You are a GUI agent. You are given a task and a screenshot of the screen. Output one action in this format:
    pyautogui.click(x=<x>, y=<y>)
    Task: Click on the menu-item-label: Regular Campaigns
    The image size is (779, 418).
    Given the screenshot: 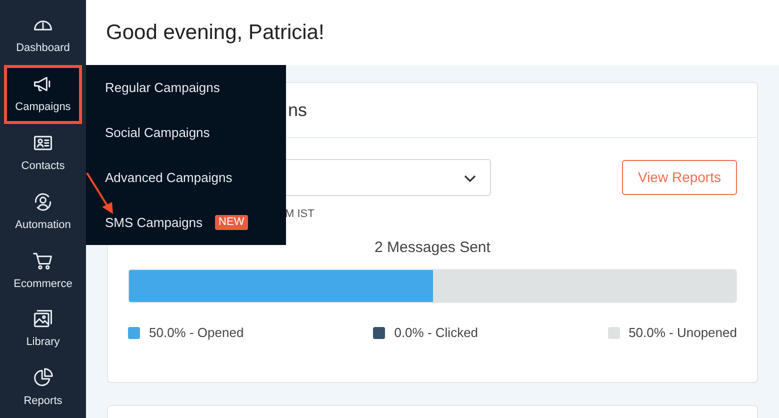 What is the action you would take?
    pyautogui.click(x=162, y=88)
    